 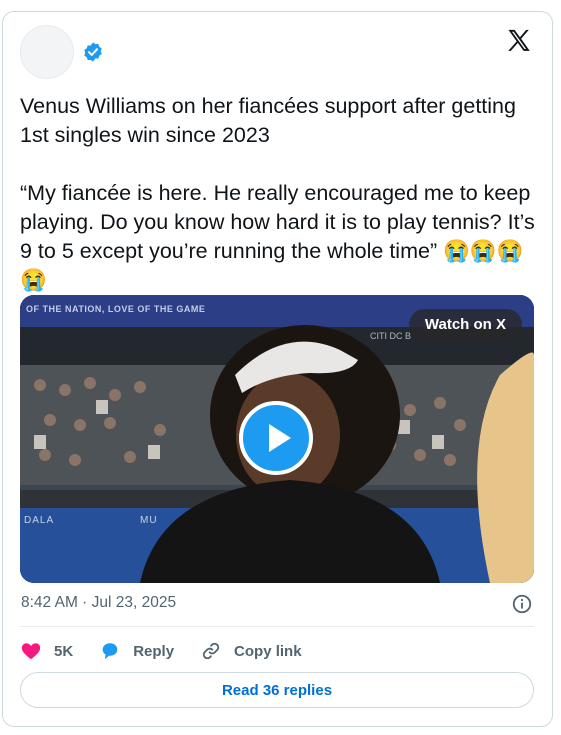 I want to click on reply-label: Reply, so click(x=154, y=651).